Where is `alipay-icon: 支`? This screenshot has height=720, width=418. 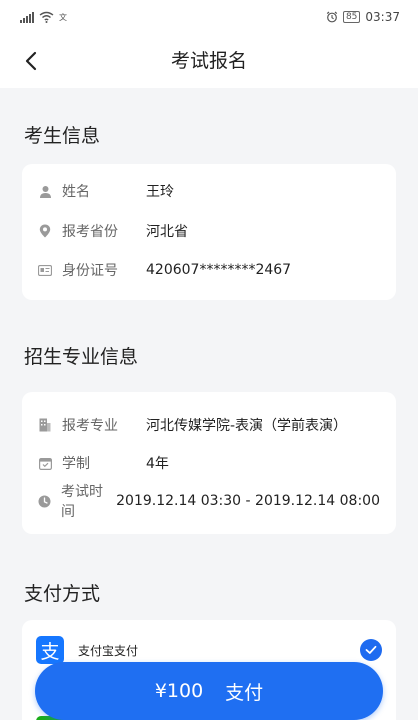 alipay-icon: 支 is located at coordinates (50, 650).